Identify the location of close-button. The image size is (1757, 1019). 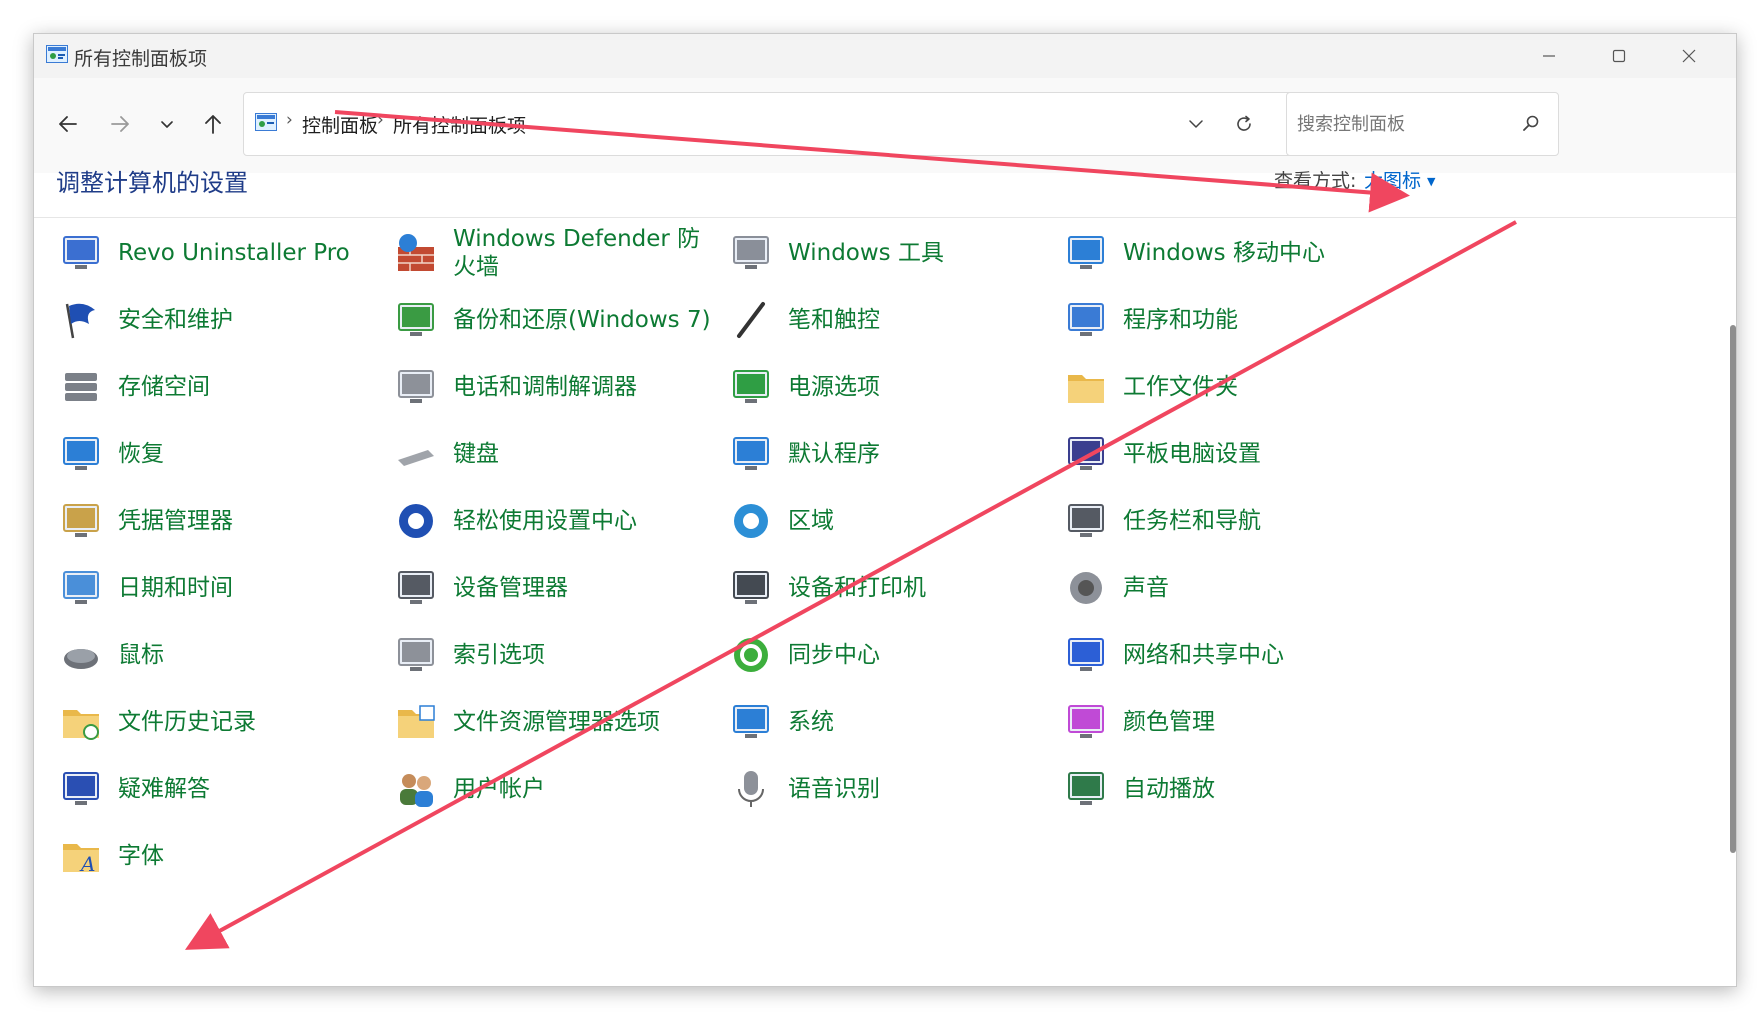
(1689, 56).